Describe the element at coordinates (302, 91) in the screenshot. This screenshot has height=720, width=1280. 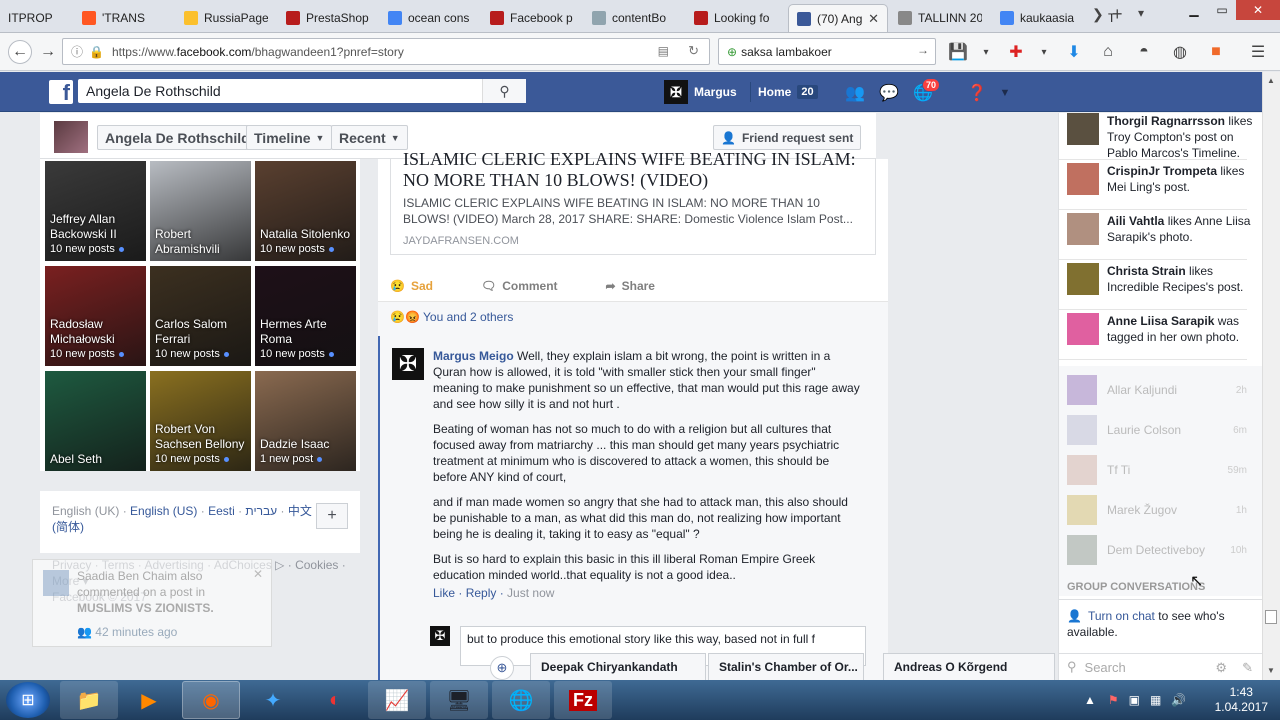
I see `facebook-search-input: Angela De Rothschild ⚲` at that location.